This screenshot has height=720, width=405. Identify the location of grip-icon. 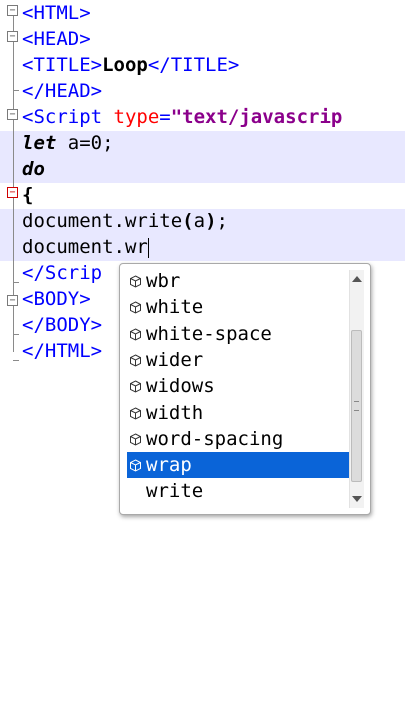
(356, 406).